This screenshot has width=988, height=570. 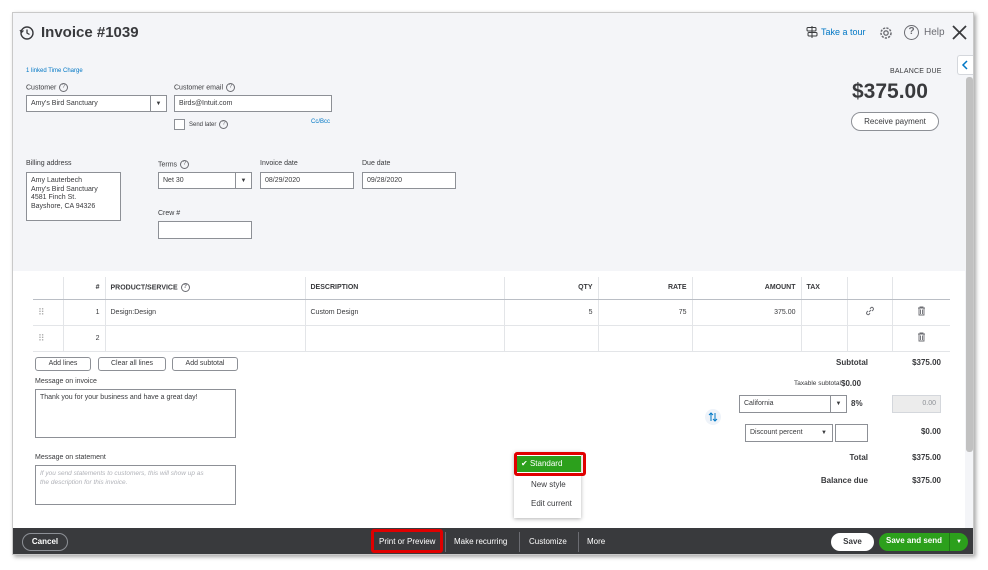 I want to click on product-cell: Design:Design, so click(x=205, y=312).